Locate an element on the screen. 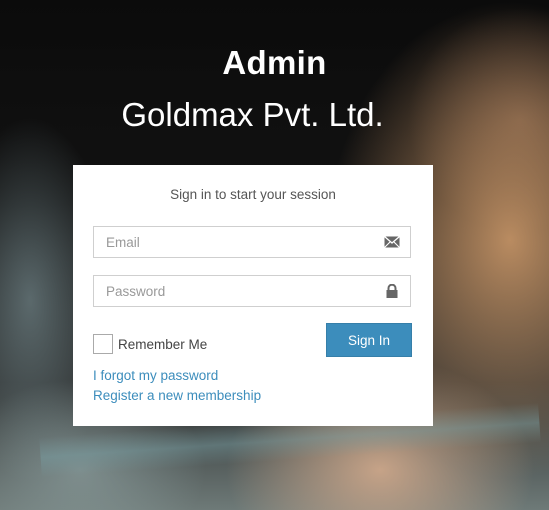 Image resolution: width=549 pixels, height=510 pixels. login-box-message: Sign in to start your session is located at coordinates (253, 194).